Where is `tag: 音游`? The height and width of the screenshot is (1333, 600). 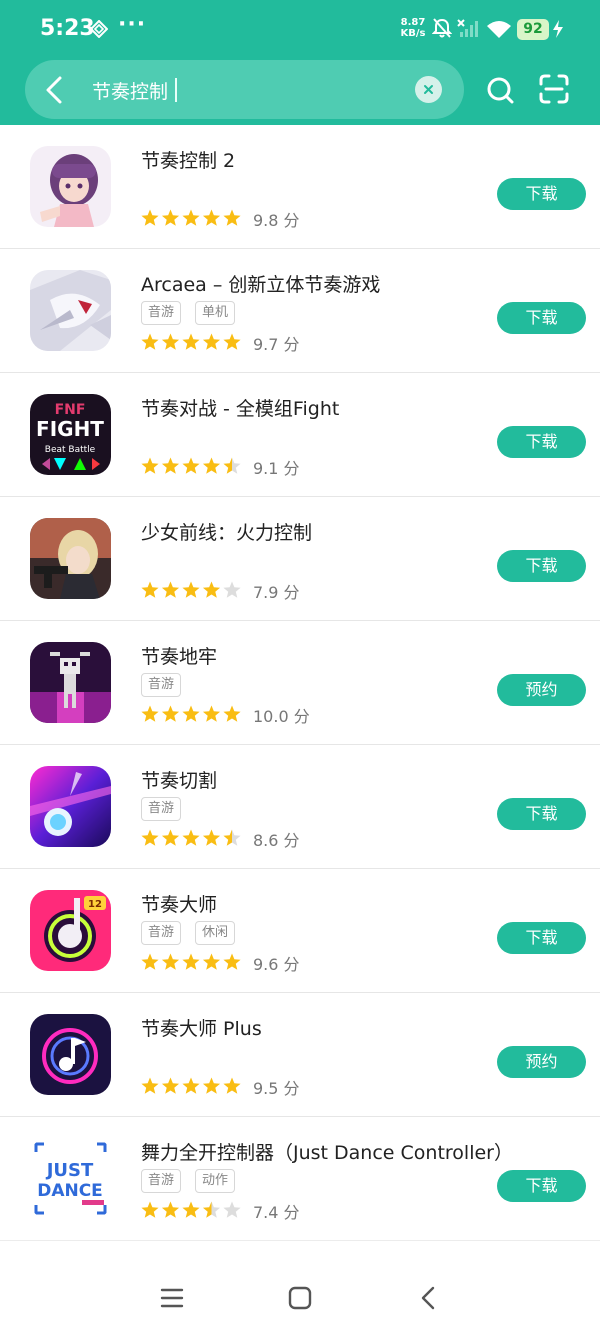
tag: 音游 is located at coordinates (161, 685).